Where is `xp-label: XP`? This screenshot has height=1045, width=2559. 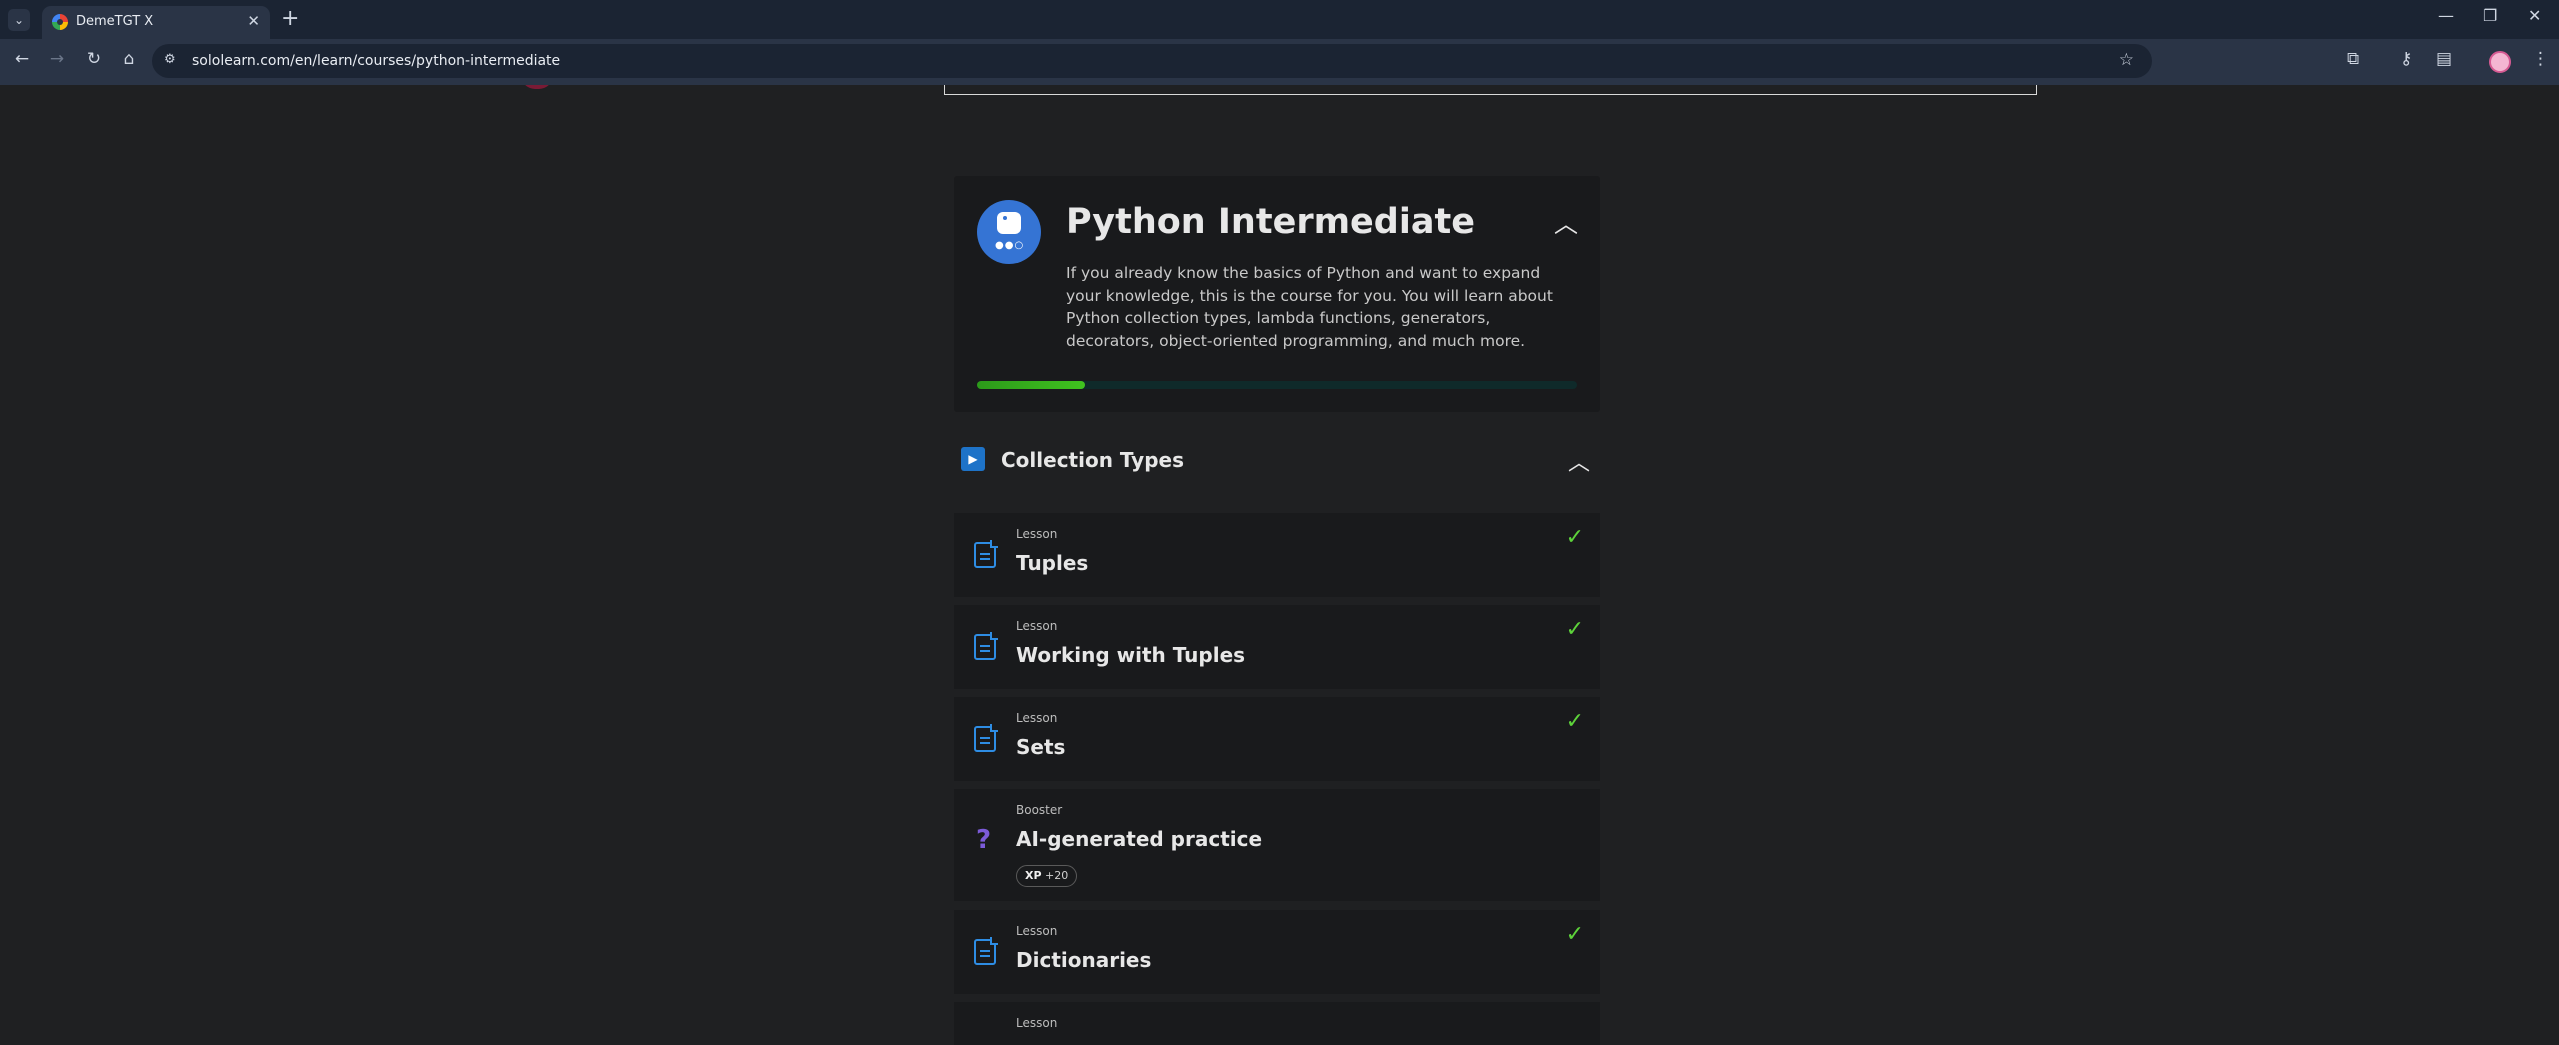 xp-label: XP is located at coordinates (1033, 875).